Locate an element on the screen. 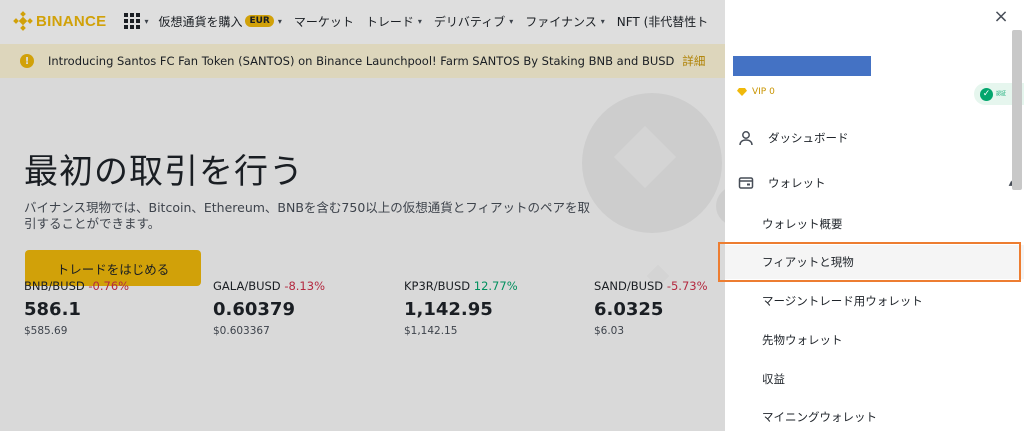  menu-wallet-label: ウォレット is located at coordinates (797, 183).